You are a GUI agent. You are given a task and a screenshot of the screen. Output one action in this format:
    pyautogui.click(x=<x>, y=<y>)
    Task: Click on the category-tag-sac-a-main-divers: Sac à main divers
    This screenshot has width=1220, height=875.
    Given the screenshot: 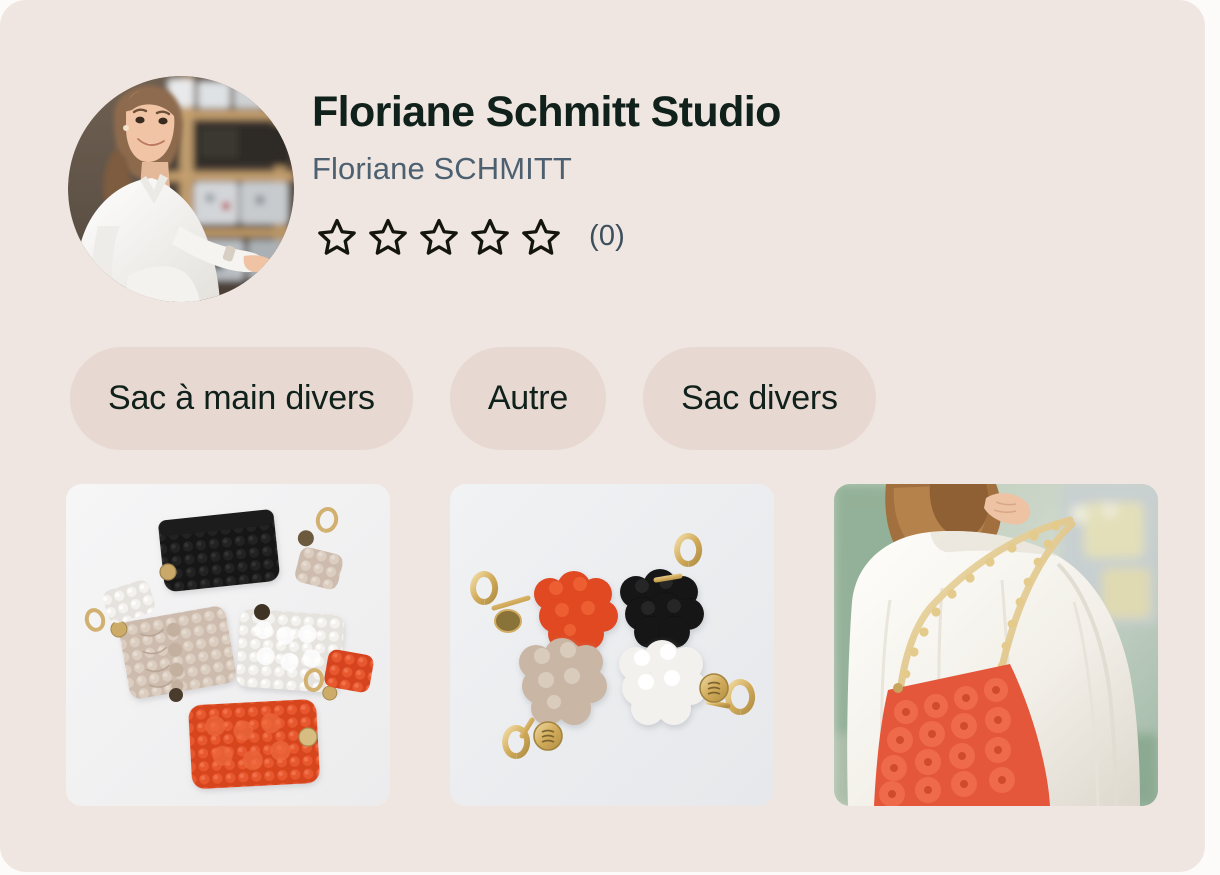 What is the action you would take?
    pyautogui.click(x=241, y=398)
    